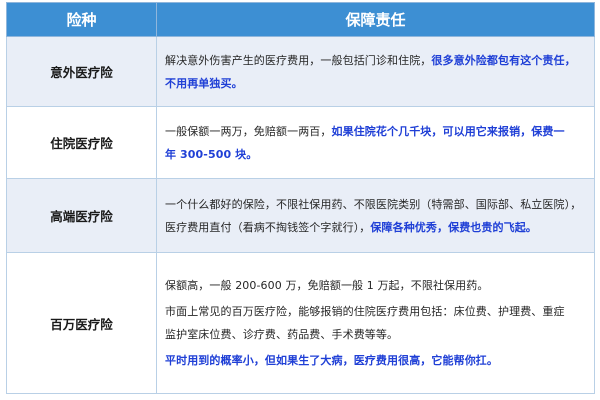  I want to click on row-name-hospital-medical: 住院医疗险, so click(81, 142).